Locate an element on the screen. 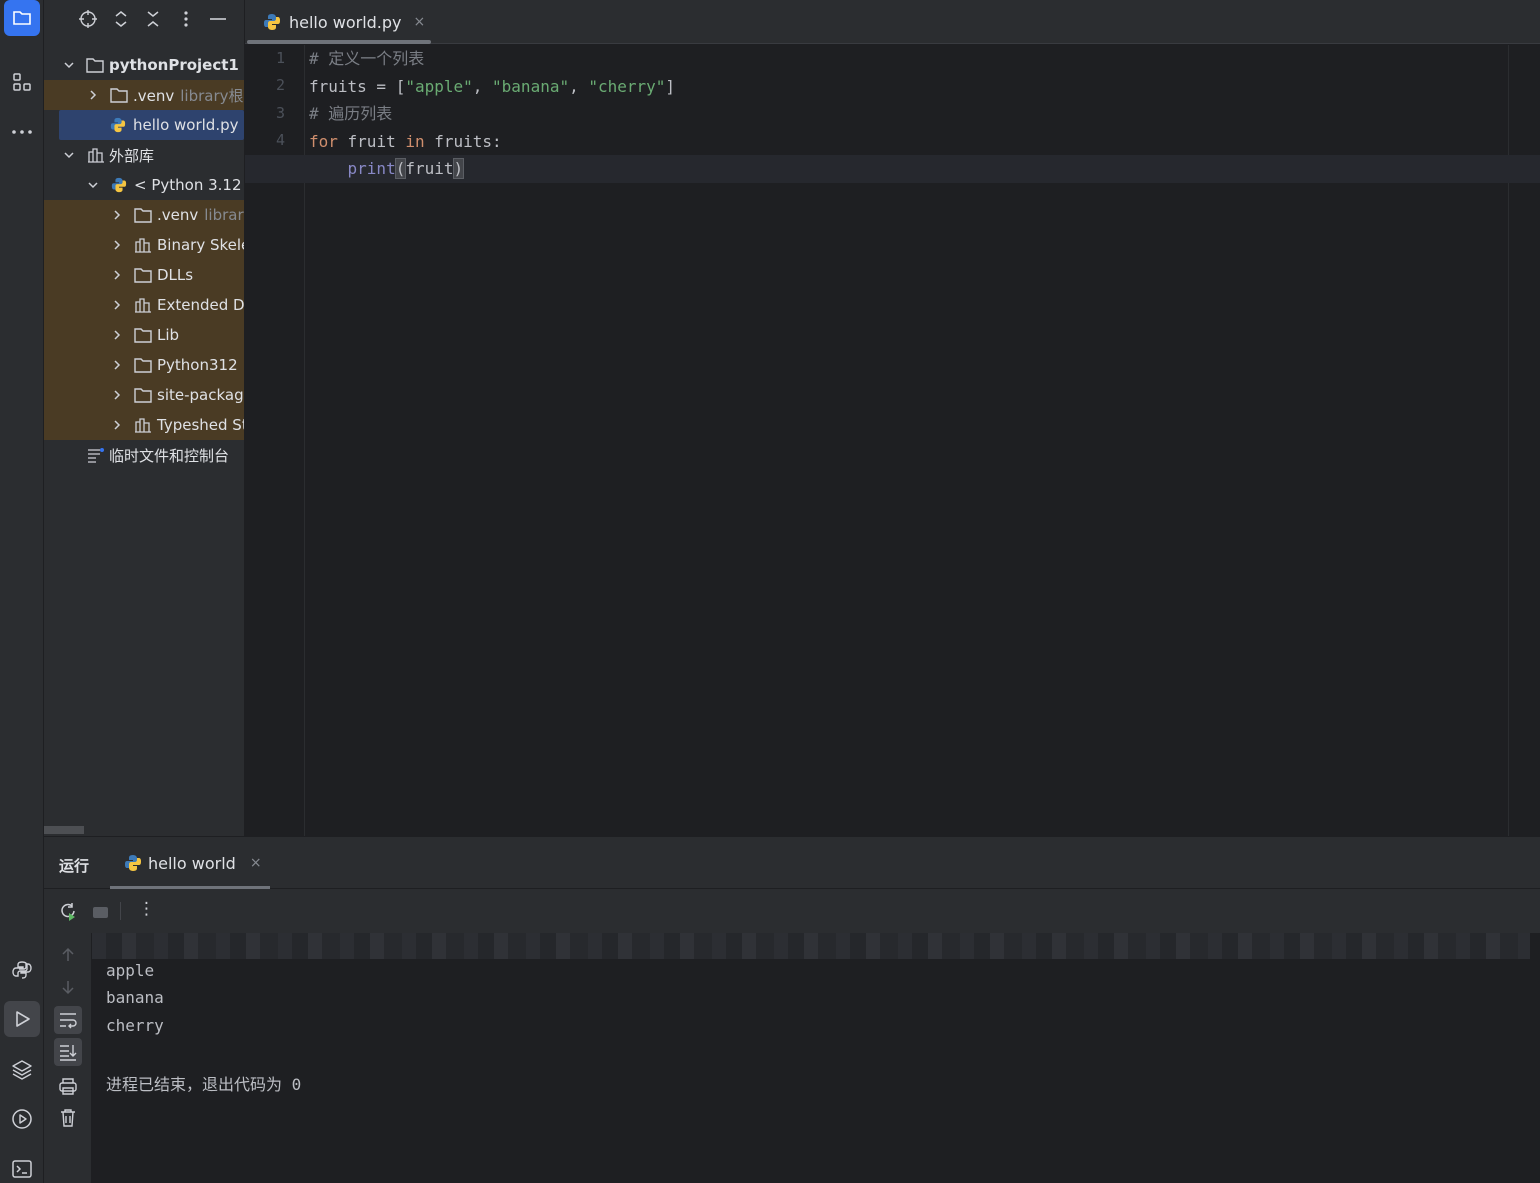 The height and width of the screenshot is (1183, 1540). down-icon is located at coordinates (68, 987).